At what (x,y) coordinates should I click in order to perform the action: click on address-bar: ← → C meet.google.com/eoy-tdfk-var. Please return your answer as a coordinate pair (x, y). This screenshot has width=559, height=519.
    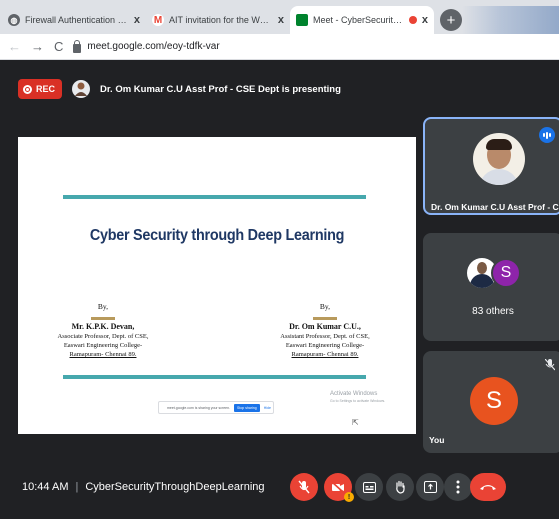
    Looking at the image, I should click on (279, 47).